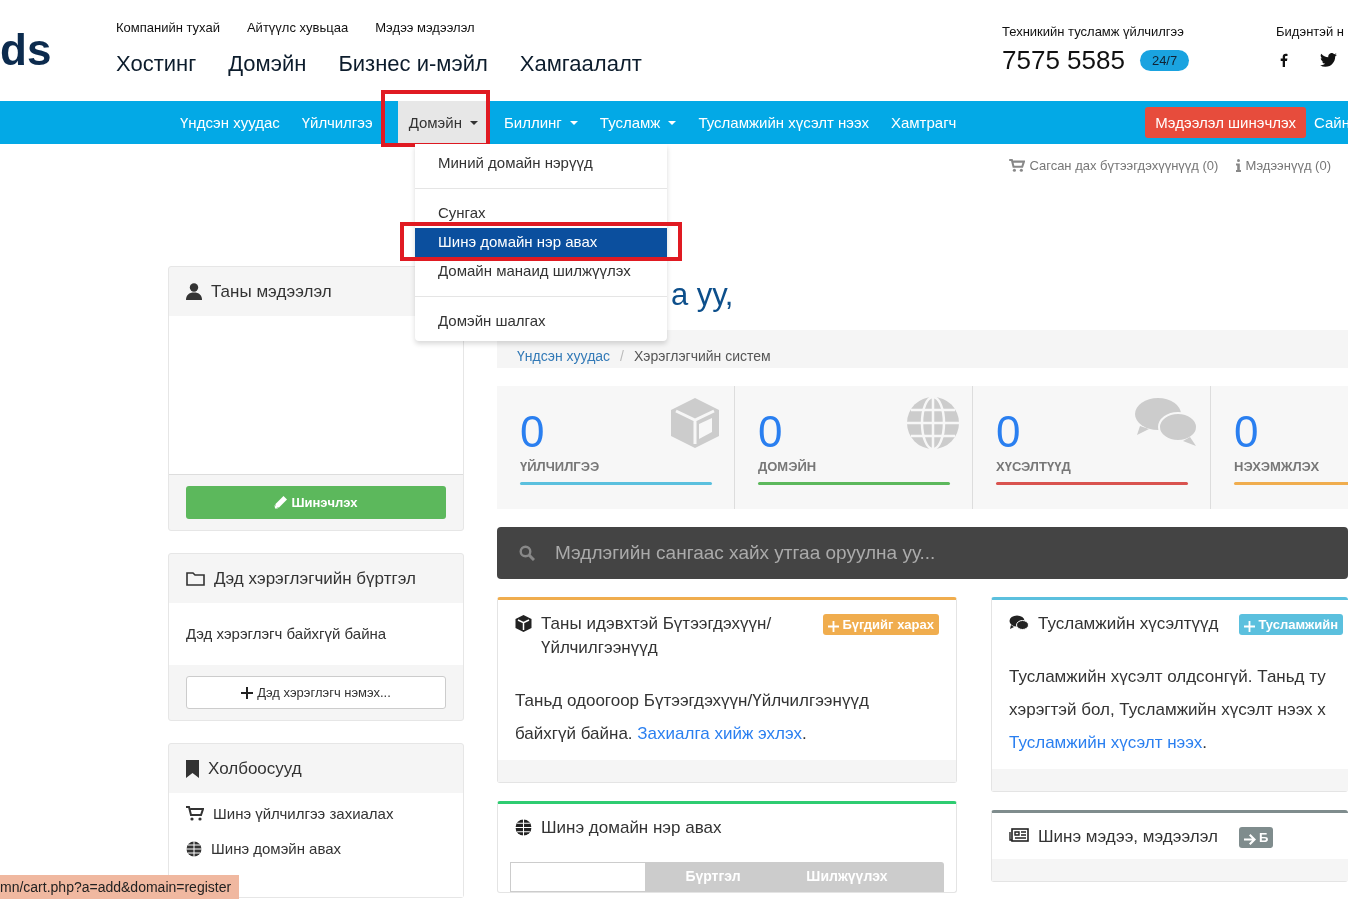  I want to click on top-link: Компанийн тухай, so click(168, 27).